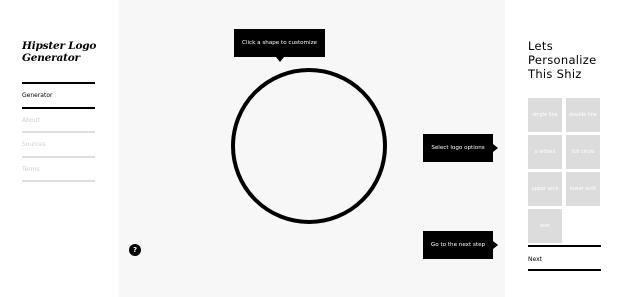 This screenshot has width=624, height=297. Describe the element at coordinates (583, 115) in the screenshot. I see `option-double-line: double line` at that location.